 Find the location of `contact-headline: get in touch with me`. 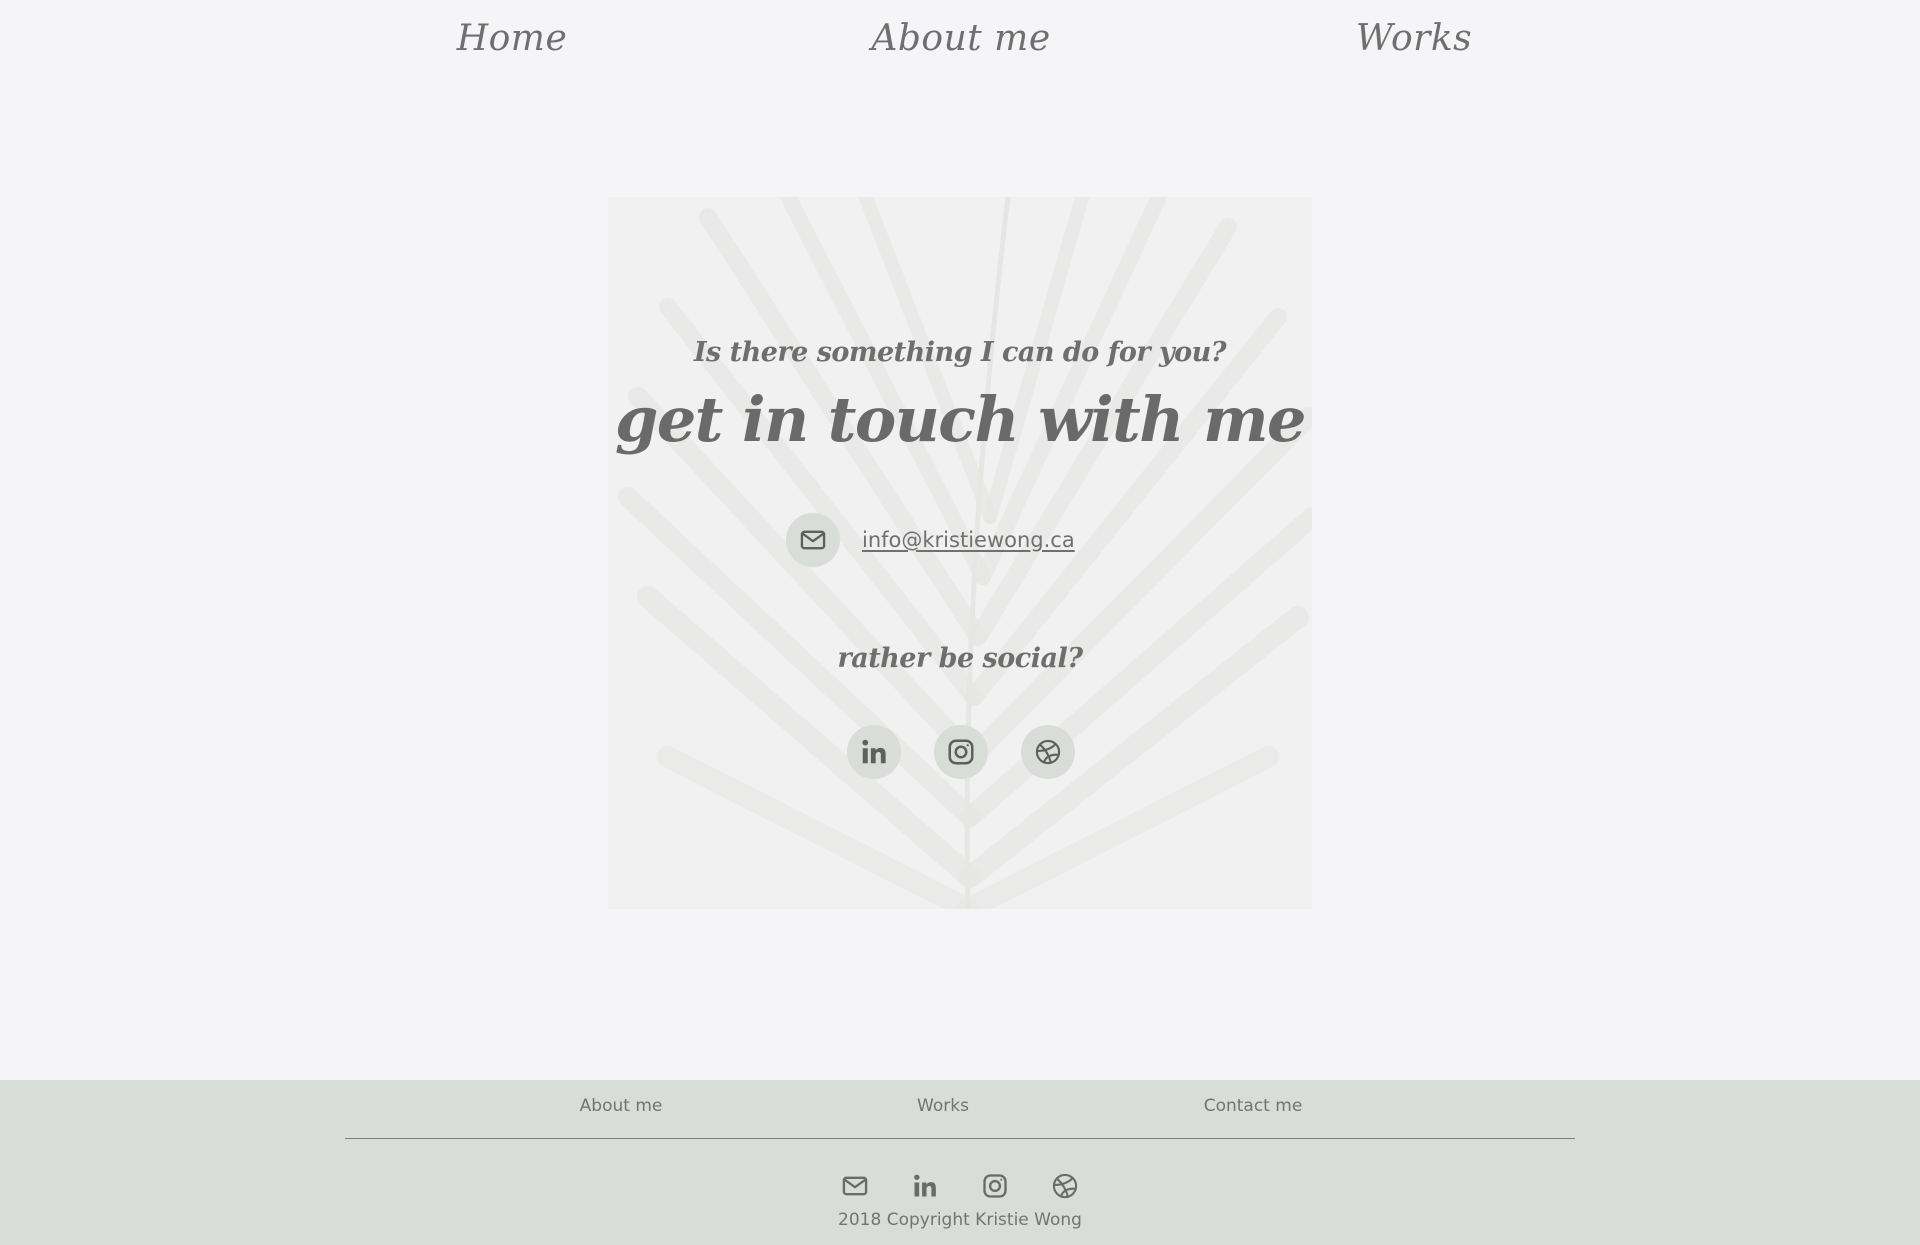

contact-headline: get in touch with me is located at coordinates (961, 419).